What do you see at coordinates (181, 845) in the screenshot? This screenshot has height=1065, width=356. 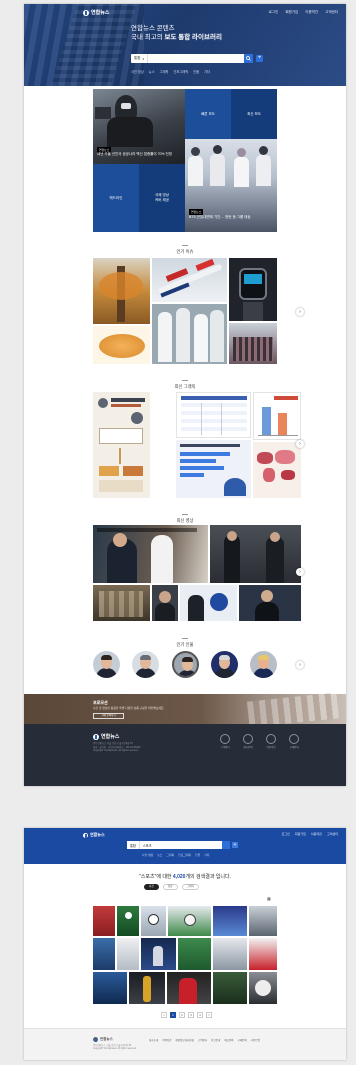 I see `search-input: 스포츠` at bounding box center [181, 845].